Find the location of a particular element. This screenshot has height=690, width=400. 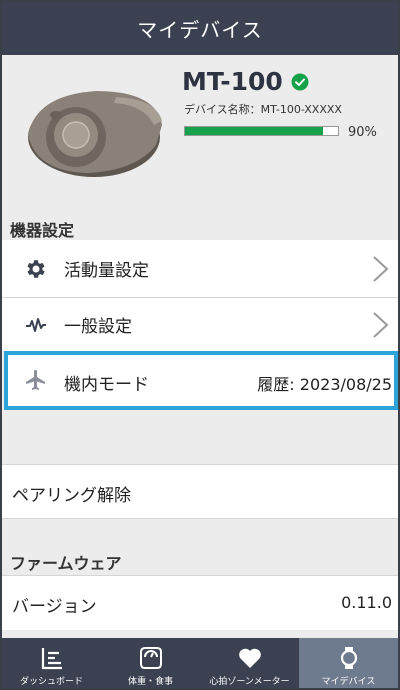

settings-item-general: 一般設定 is located at coordinates (200, 324).